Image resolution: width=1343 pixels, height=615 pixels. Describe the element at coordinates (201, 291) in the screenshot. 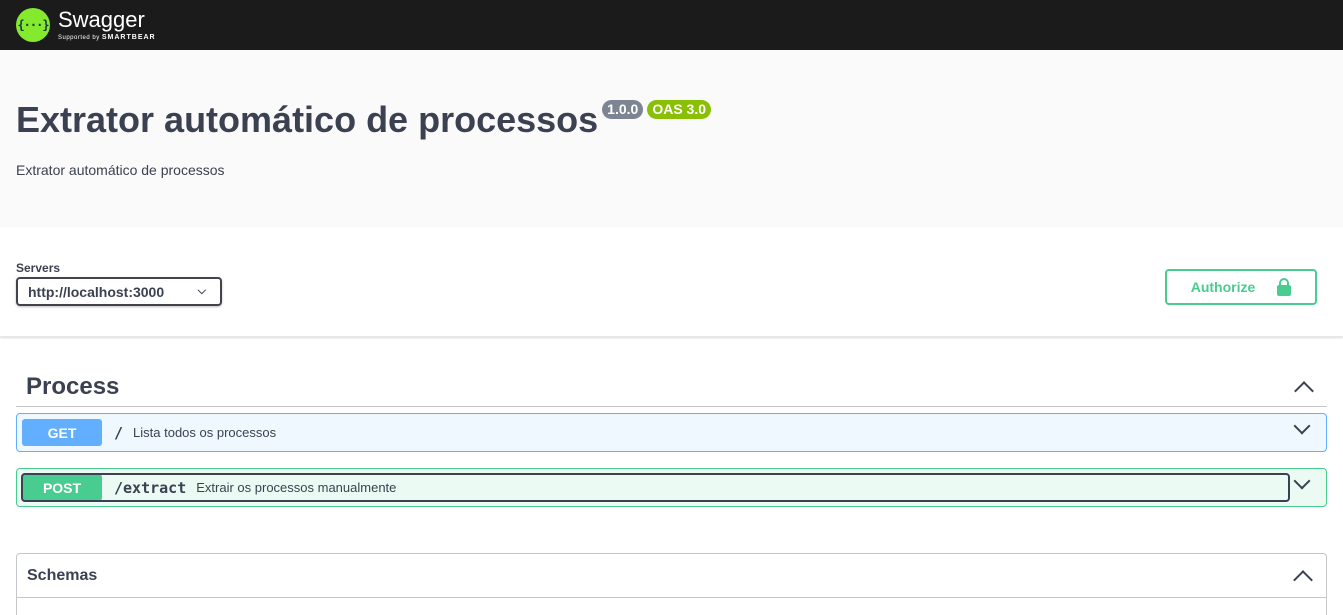

I see `chevron-down-icon: ⌵` at that location.